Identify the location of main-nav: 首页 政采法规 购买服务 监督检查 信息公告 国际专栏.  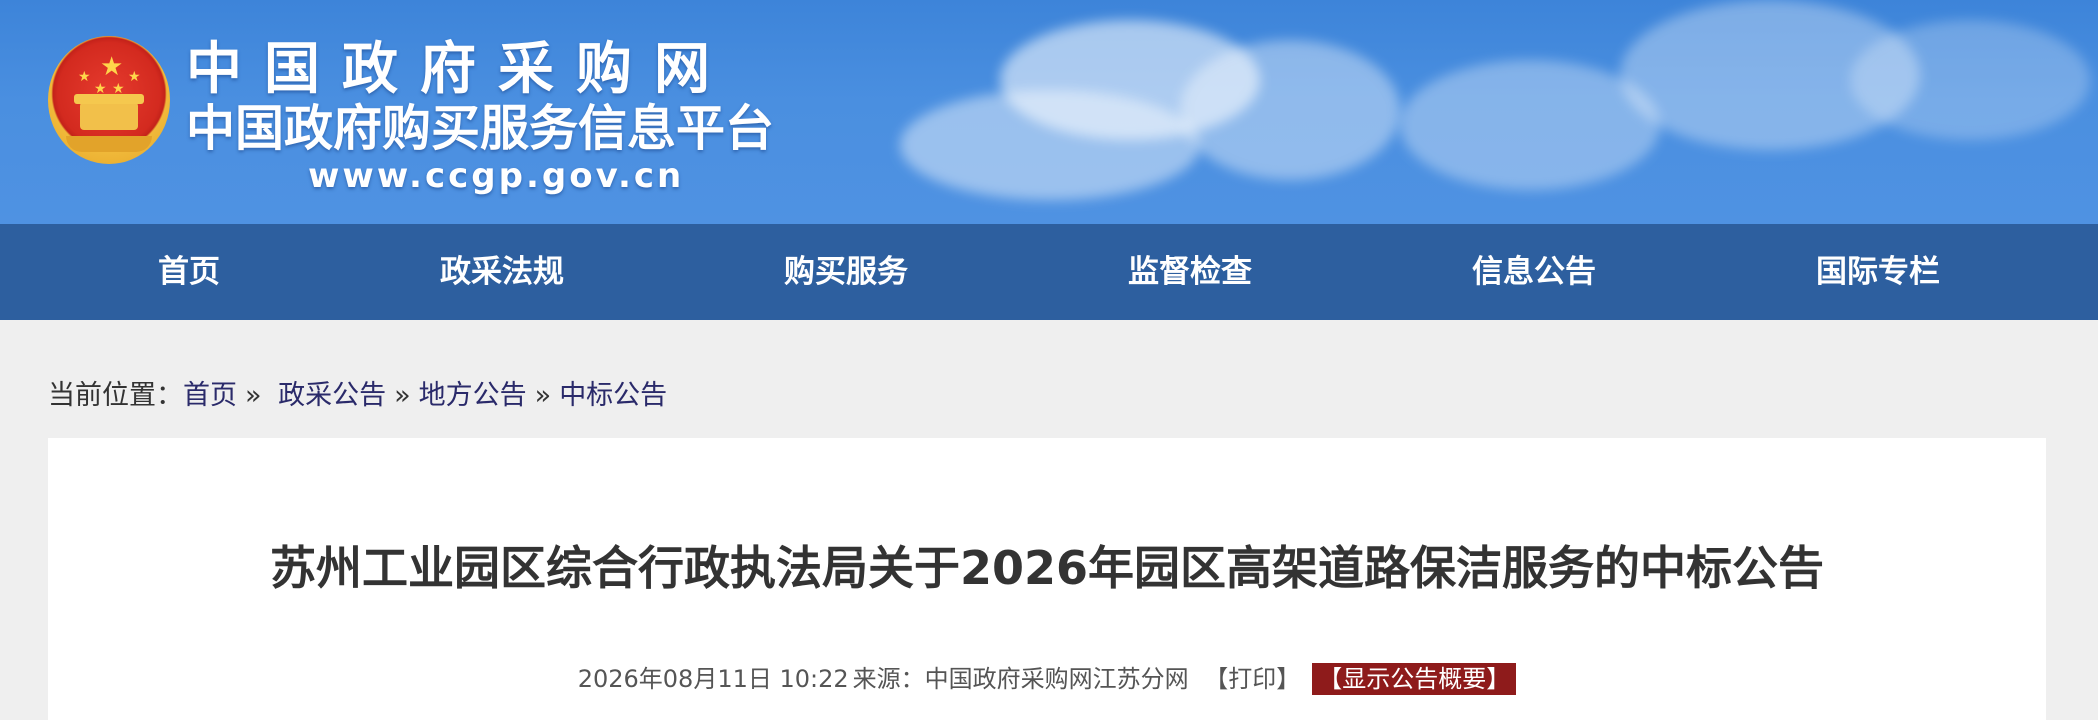
(1049, 272).